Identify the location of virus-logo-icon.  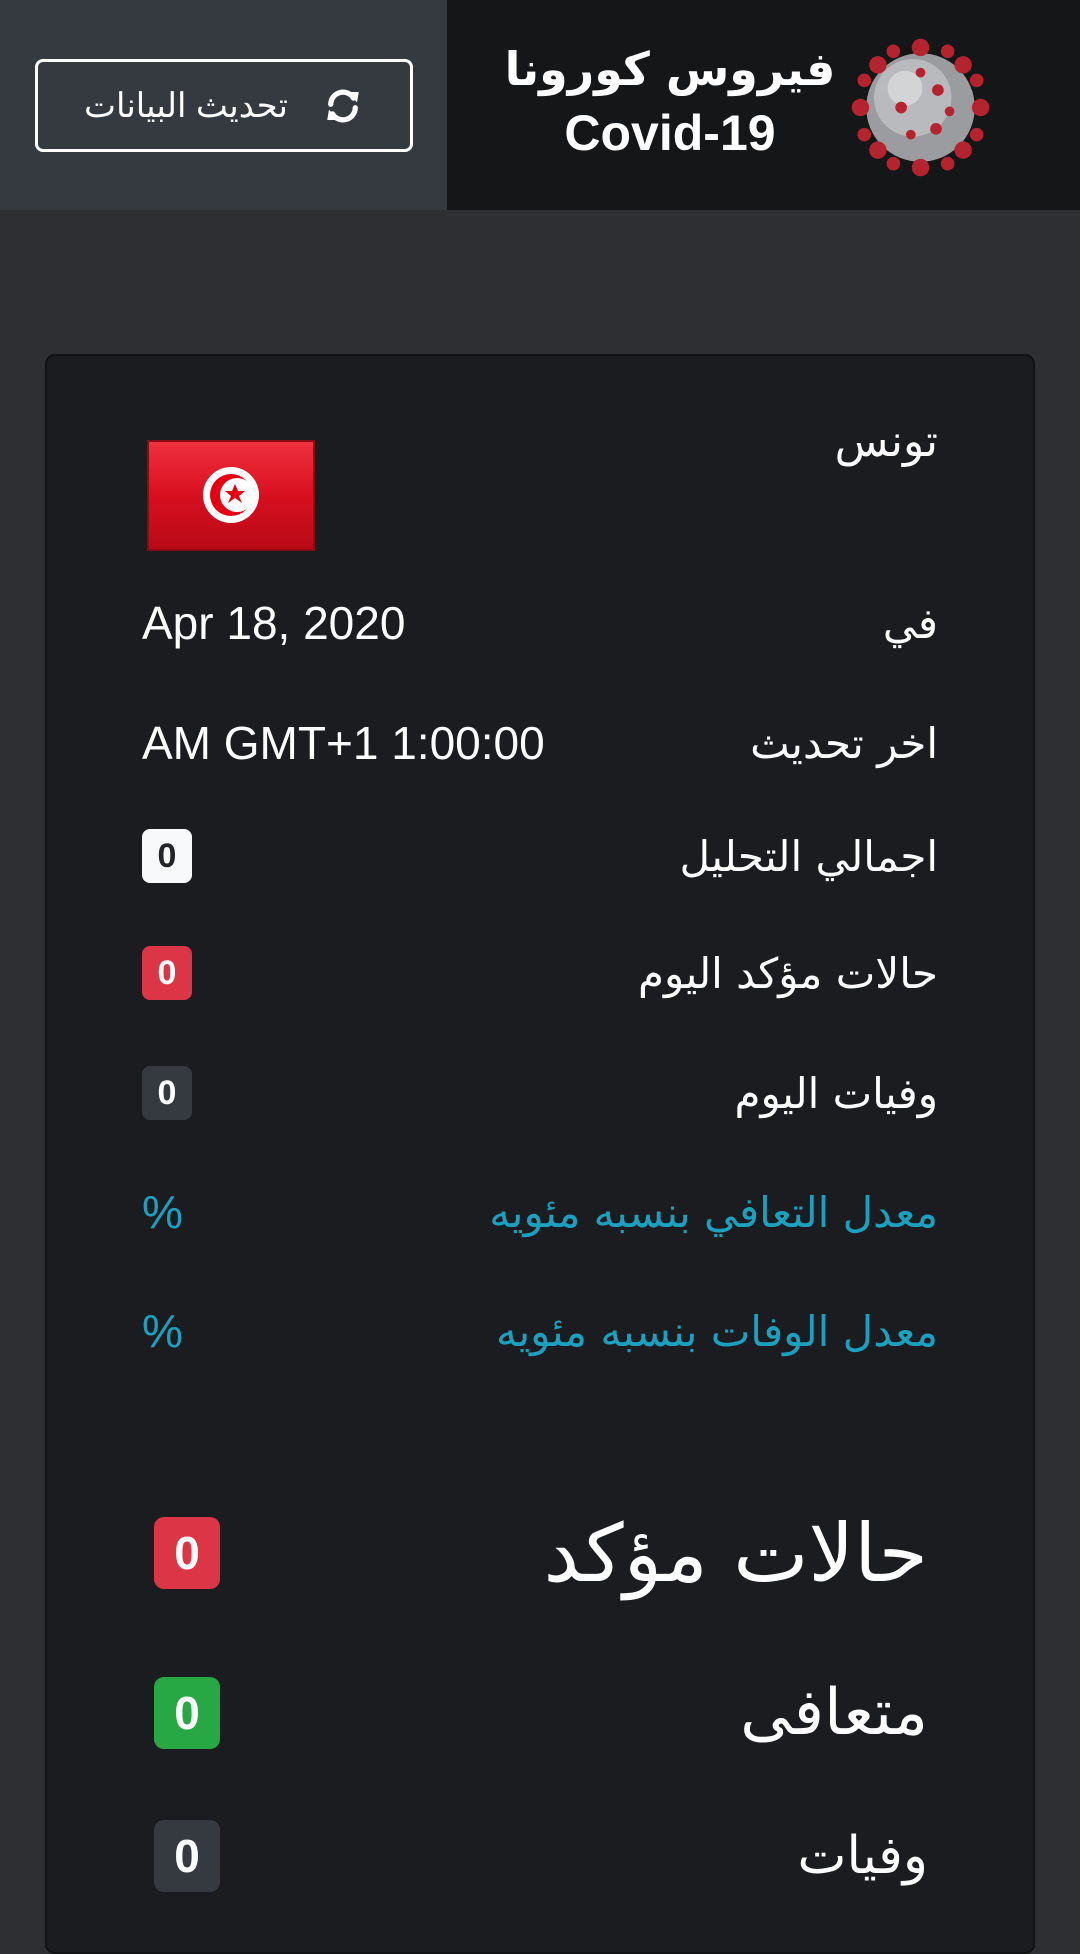
(920, 107).